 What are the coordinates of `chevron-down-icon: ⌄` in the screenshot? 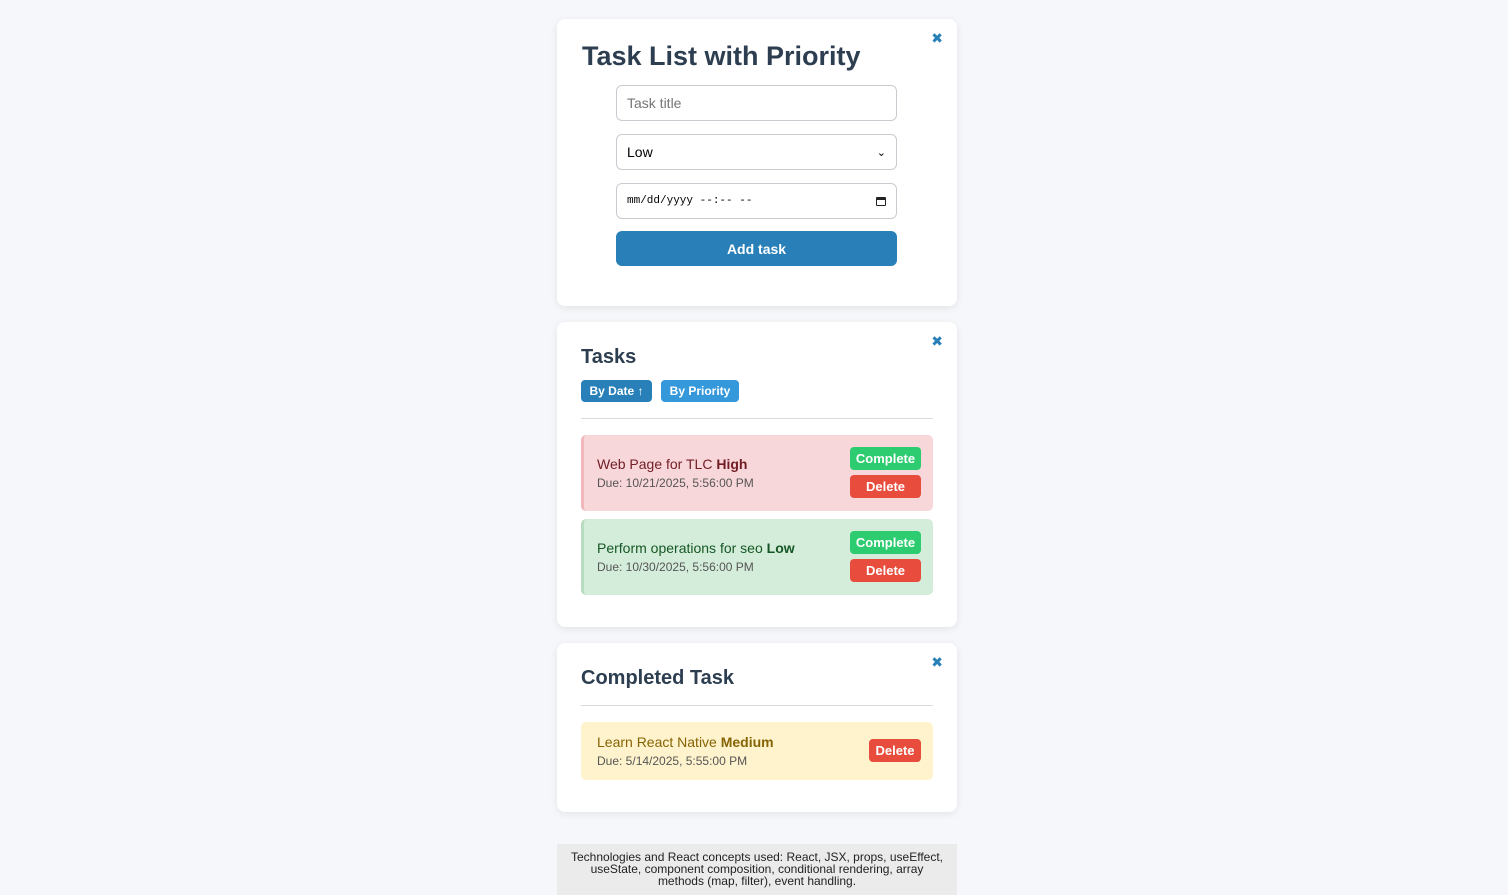 It's located at (881, 152).